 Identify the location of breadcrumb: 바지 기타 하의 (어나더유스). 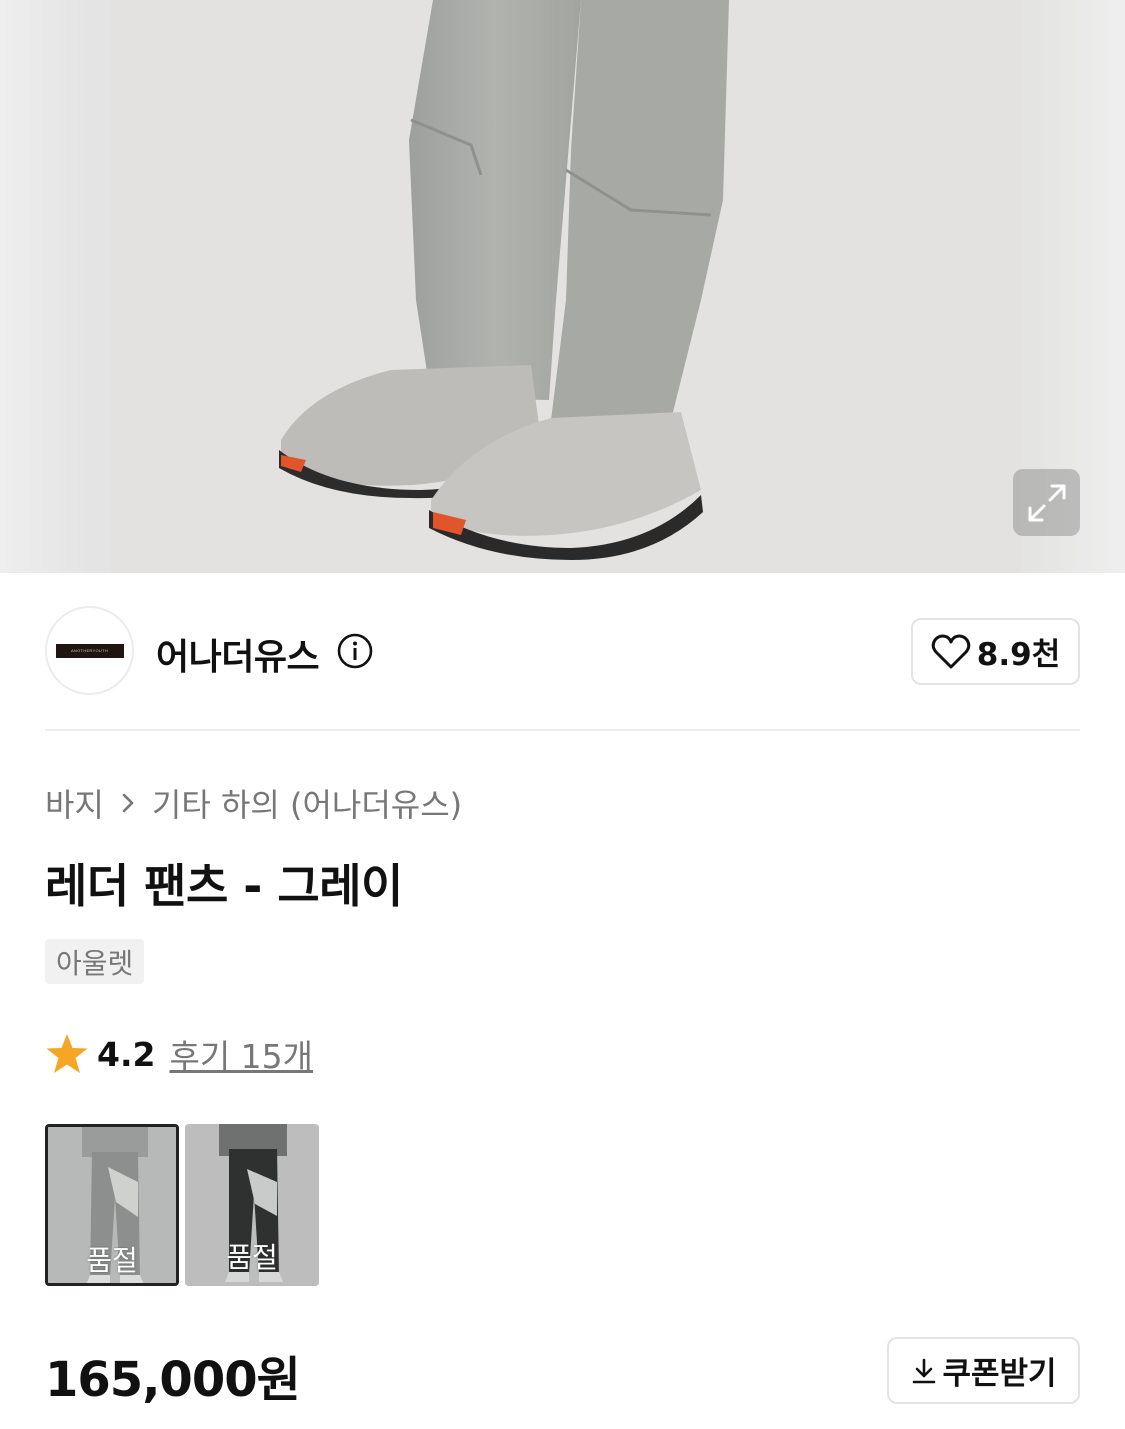
(253, 803).